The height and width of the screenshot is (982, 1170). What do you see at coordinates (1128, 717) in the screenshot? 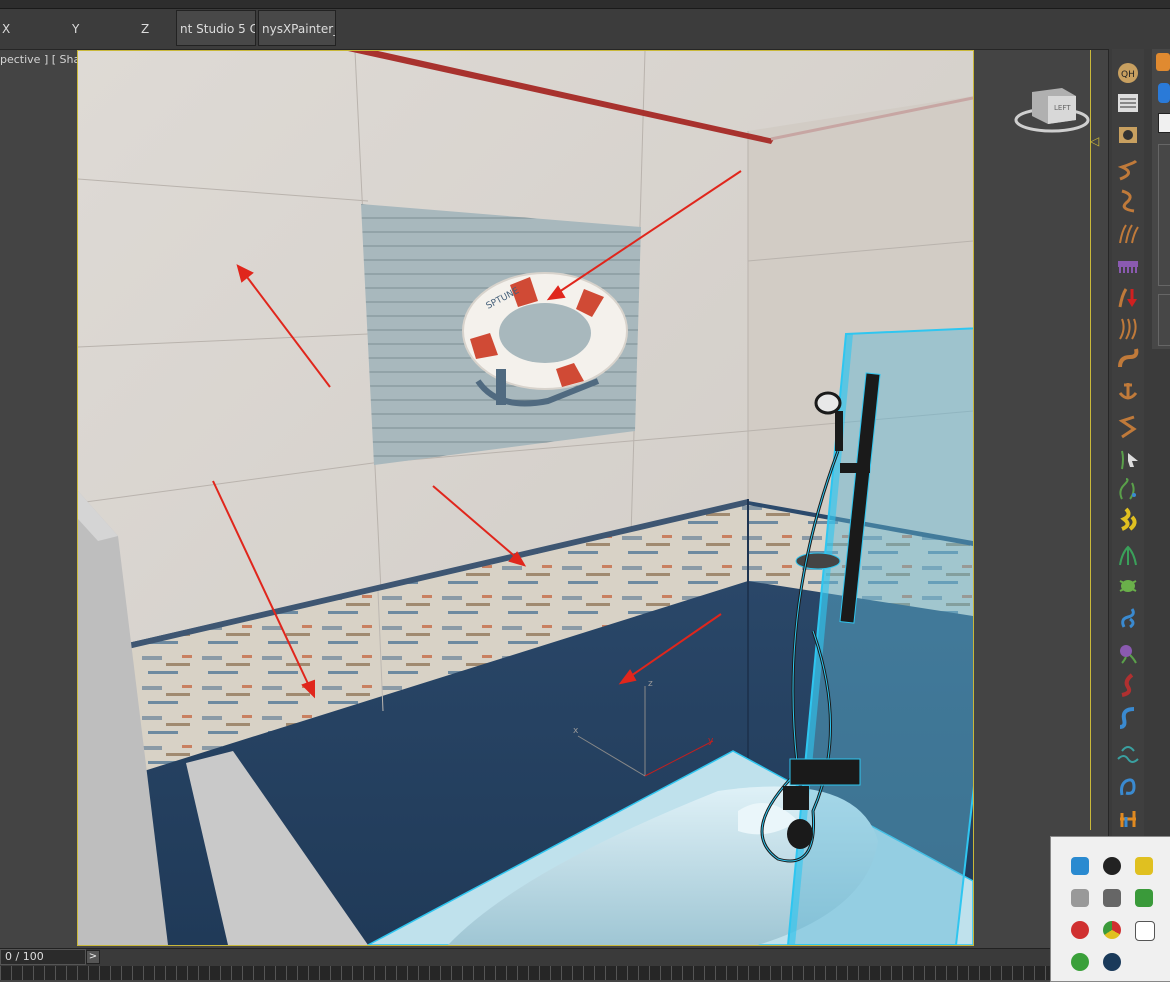
I see `blue-hook-icon` at bounding box center [1128, 717].